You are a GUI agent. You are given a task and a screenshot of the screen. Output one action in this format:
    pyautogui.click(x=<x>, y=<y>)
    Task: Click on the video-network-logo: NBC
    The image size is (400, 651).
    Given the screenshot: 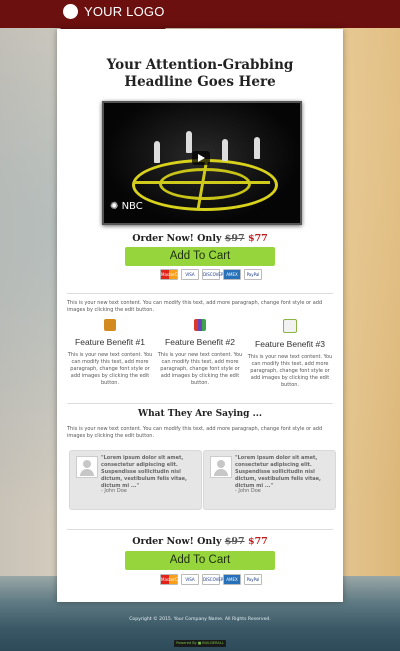 What is the action you would take?
    pyautogui.click(x=132, y=206)
    